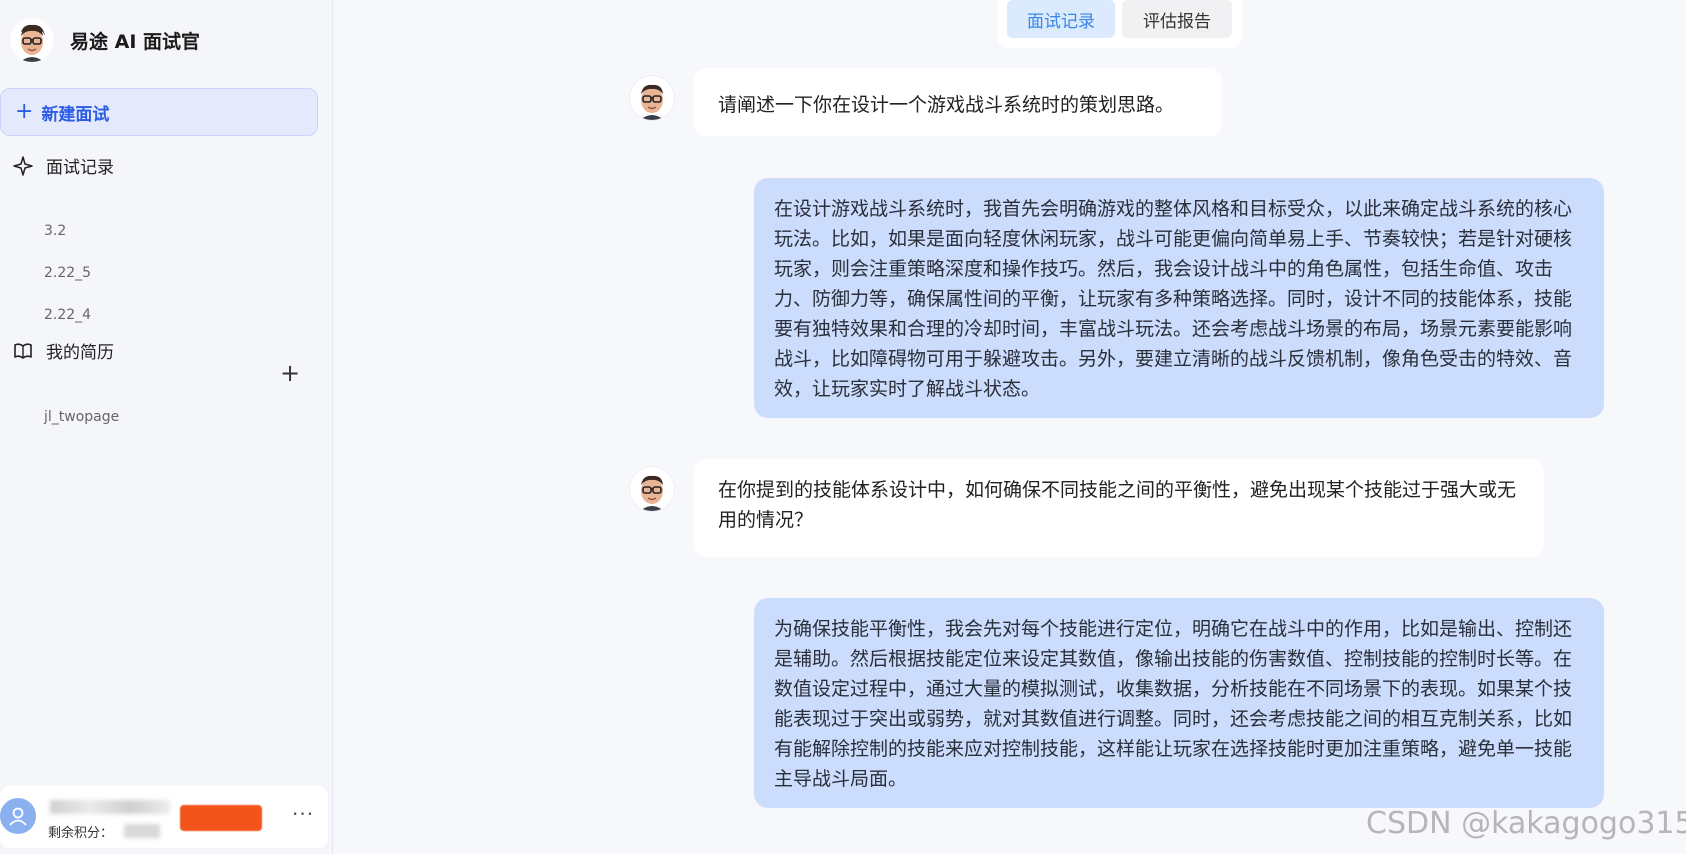 The image size is (1686, 854). What do you see at coordinates (1177, 19) in the screenshot?
I see `tab-assessment-report: 评估报告` at bounding box center [1177, 19].